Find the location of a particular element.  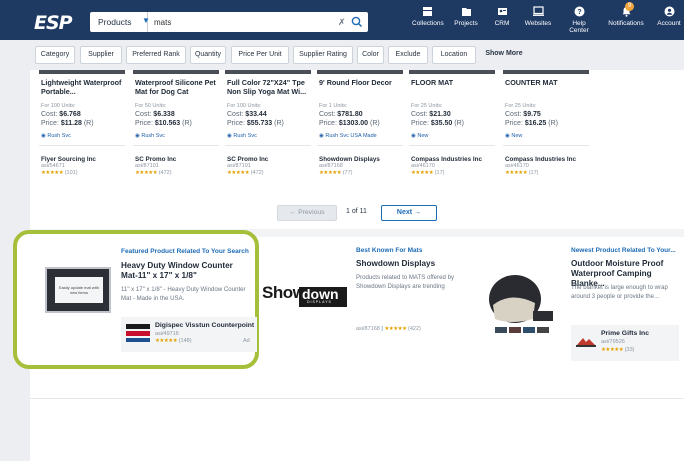

collections-icon is located at coordinates (427, 11).